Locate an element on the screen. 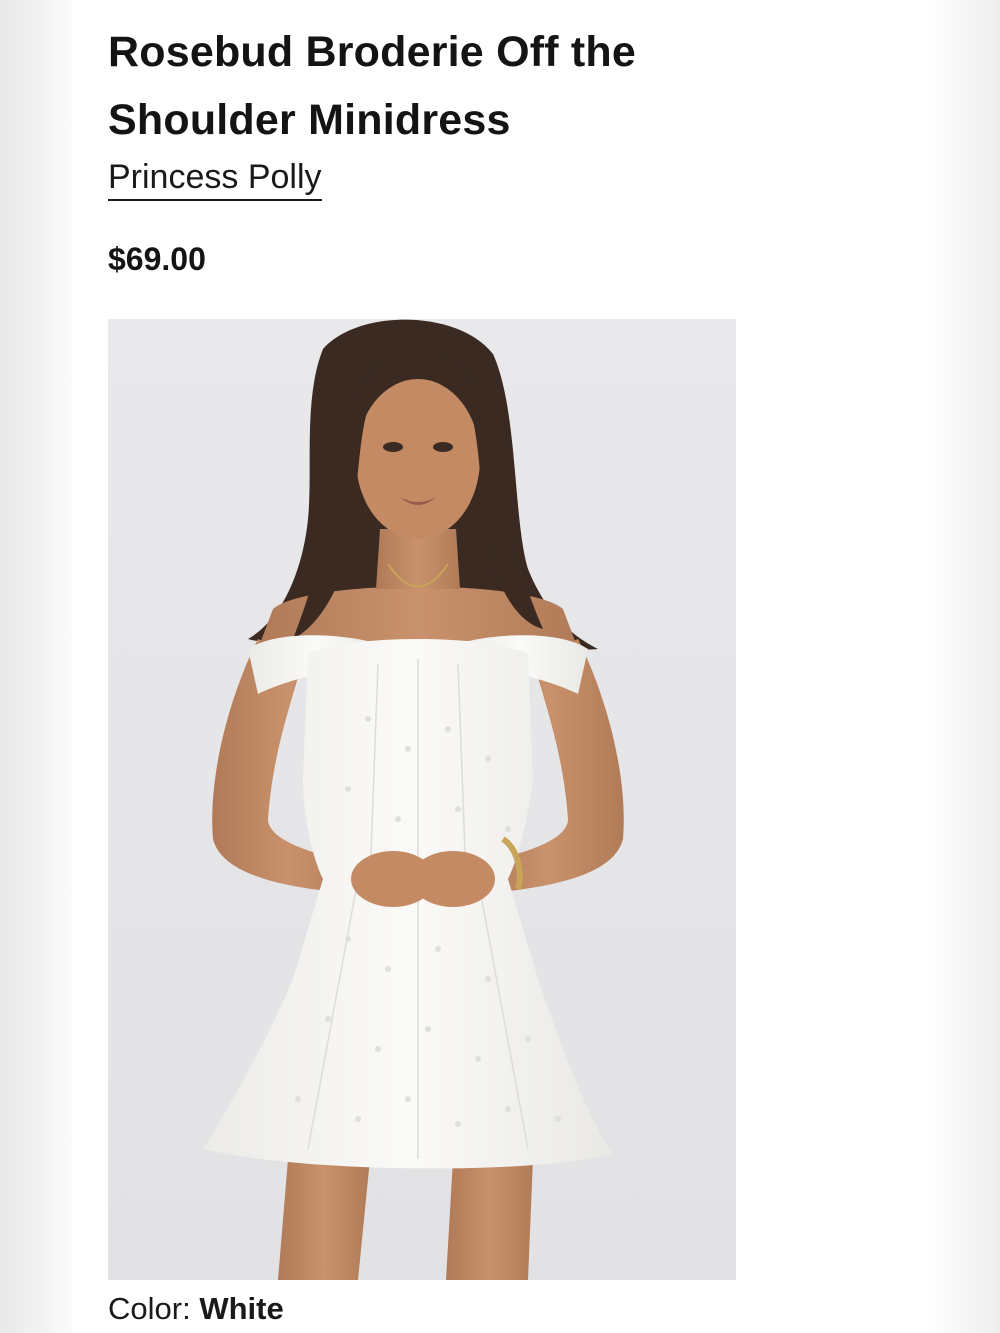 This screenshot has width=1000, height=1333. color-selection: Color: White is located at coordinates (196, 1309).